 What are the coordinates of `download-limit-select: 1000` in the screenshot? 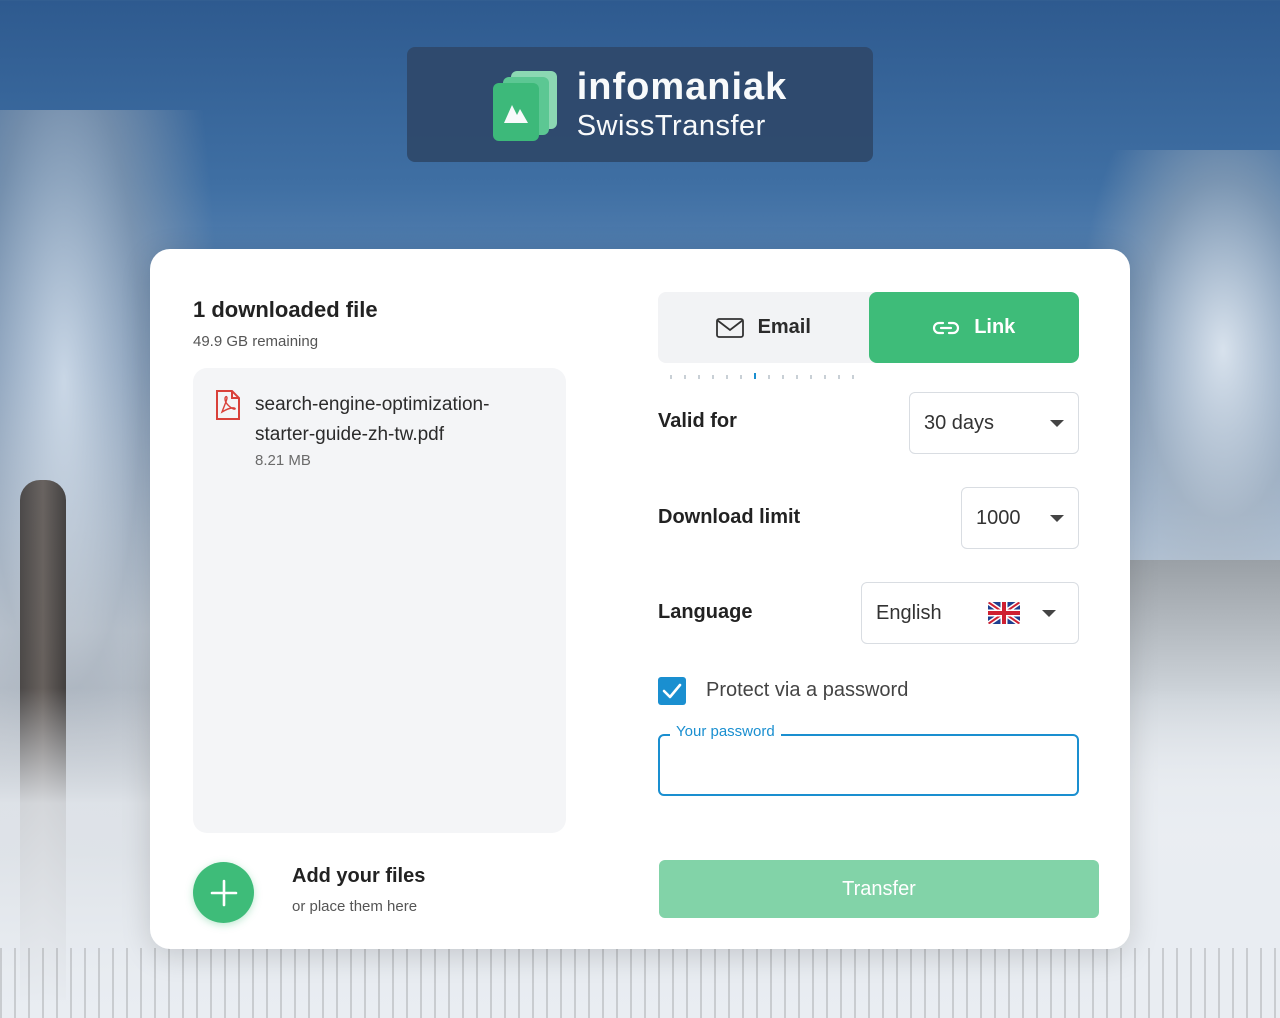 It's located at (1020, 518).